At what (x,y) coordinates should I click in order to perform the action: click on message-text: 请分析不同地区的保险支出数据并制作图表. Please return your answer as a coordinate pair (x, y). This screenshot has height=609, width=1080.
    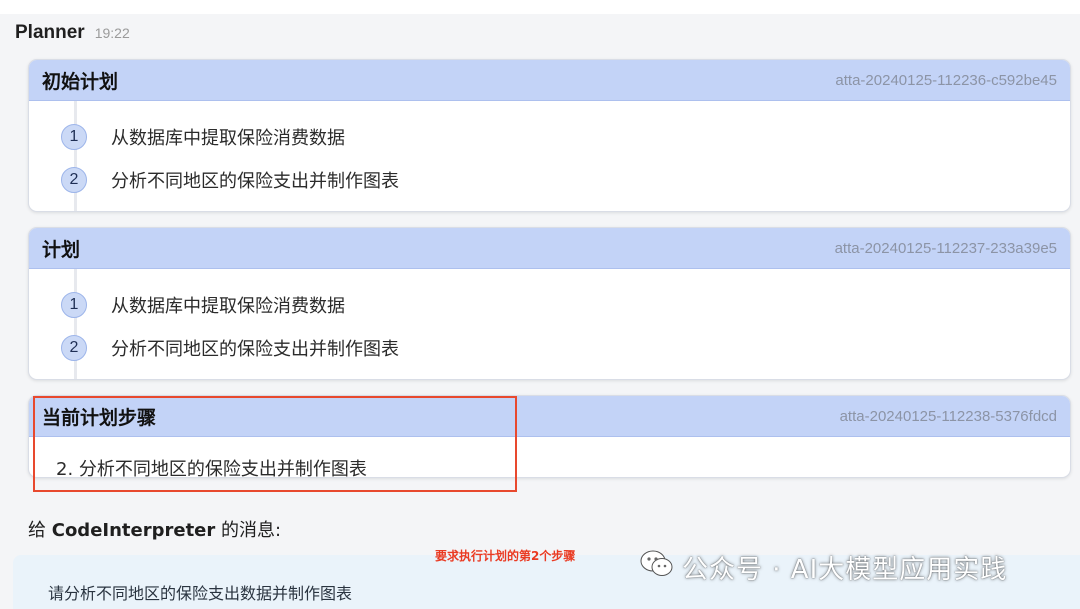
    Looking at the image, I should click on (200, 593).